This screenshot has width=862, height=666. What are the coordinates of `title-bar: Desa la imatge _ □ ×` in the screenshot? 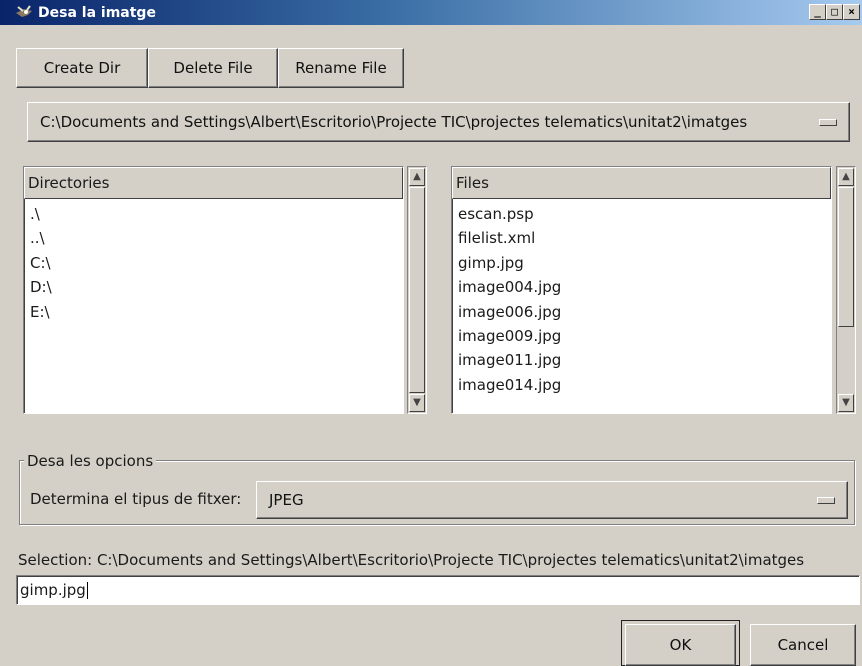 It's located at (431, 12).